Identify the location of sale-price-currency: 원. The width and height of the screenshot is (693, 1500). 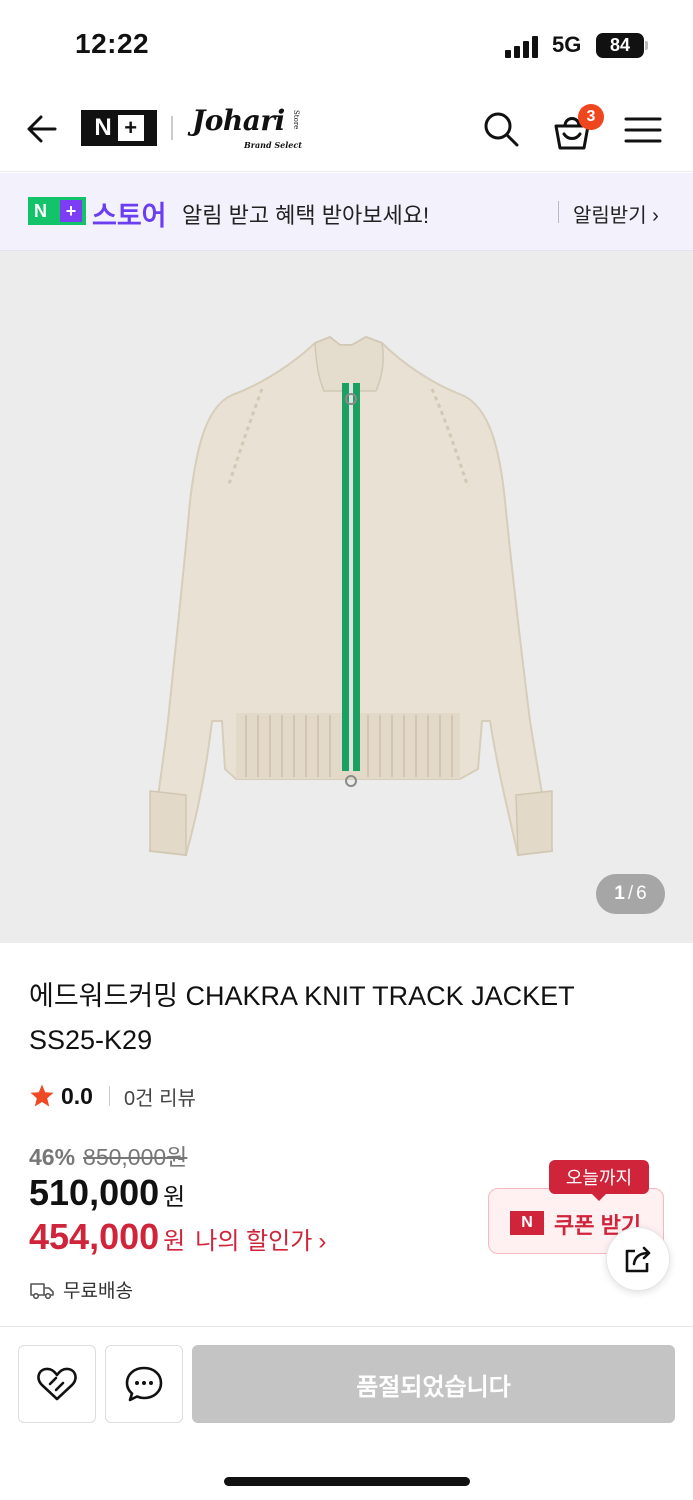
(174, 1197).